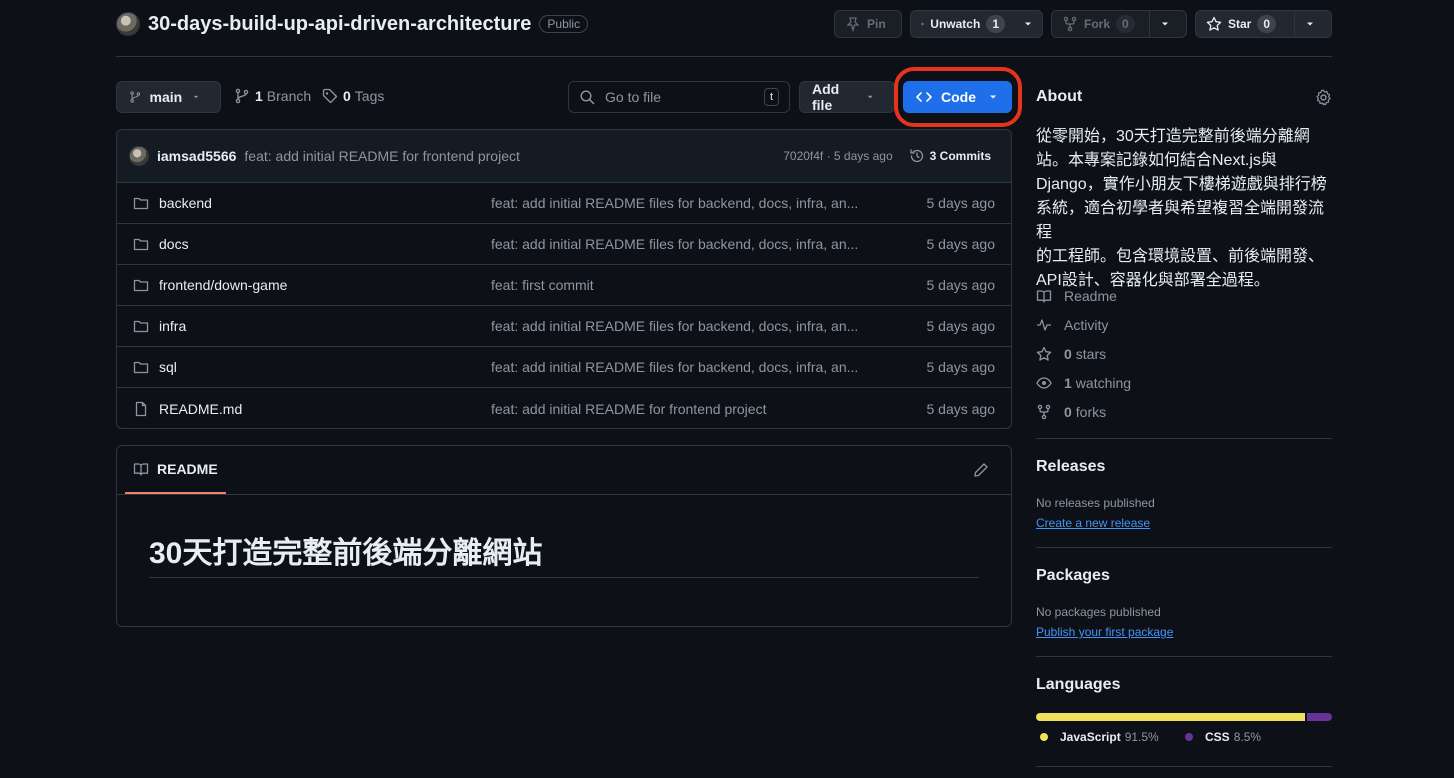 This screenshot has width=1454, height=778. What do you see at coordinates (564, 536) in the screenshot?
I see `readme-panel: README 30天打造完整前後端分離網站` at bounding box center [564, 536].